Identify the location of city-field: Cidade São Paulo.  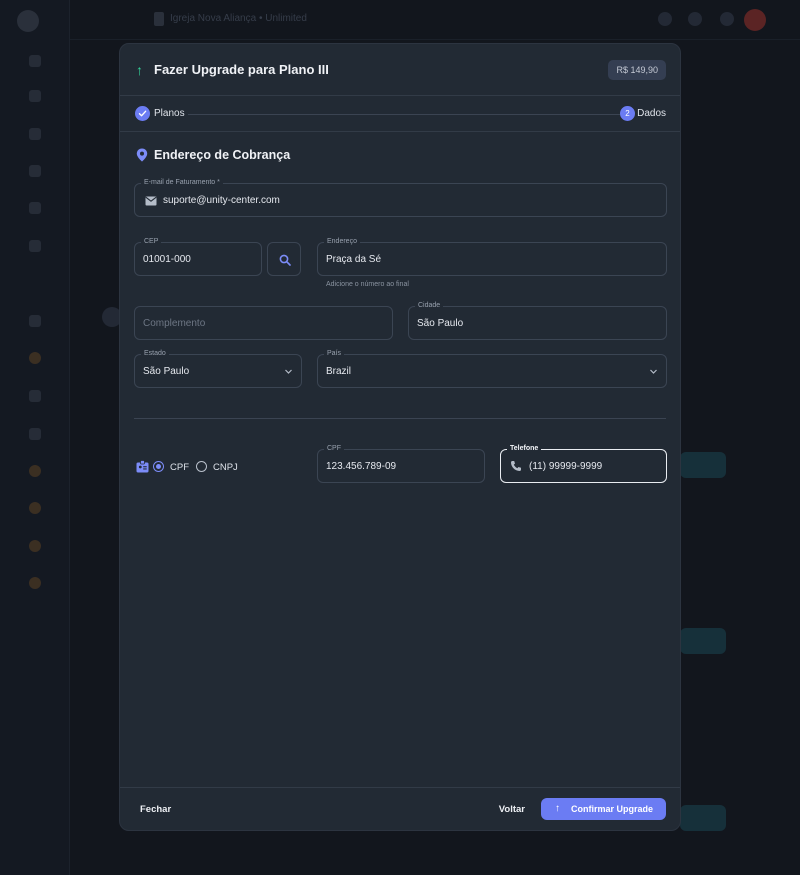
(537, 320).